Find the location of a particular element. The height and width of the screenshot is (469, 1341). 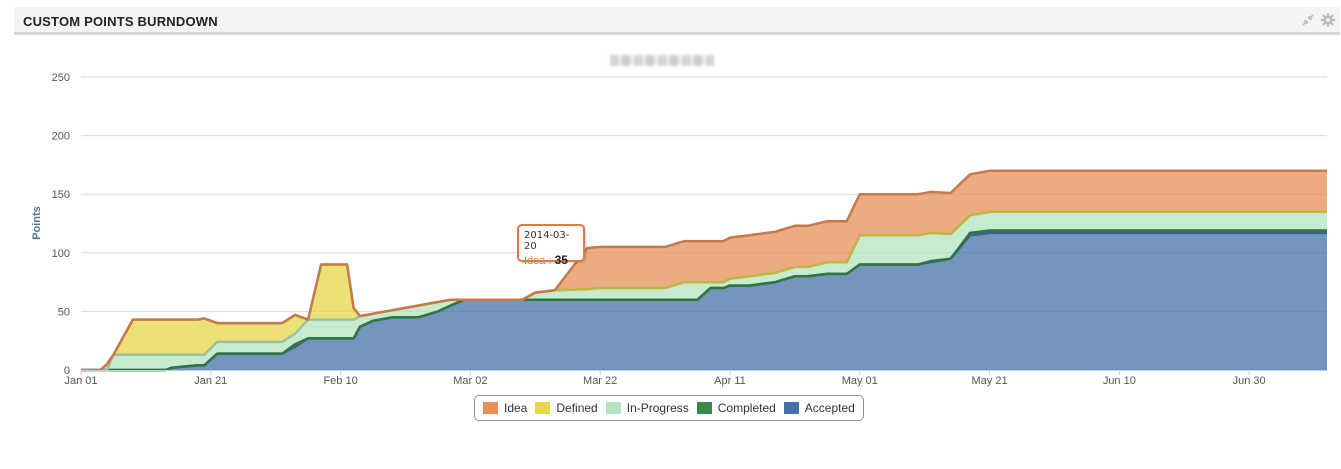

y-tick-label: 250 is located at coordinates (61, 78).